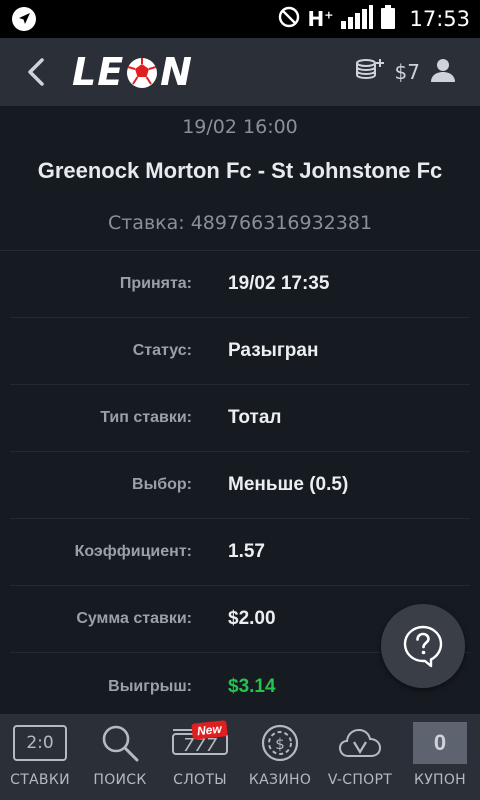 The height and width of the screenshot is (800, 480). What do you see at coordinates (40, 743) in the screenshot?
I see `scoreboard-icon: 2:0` at bounding box center [40, 743].